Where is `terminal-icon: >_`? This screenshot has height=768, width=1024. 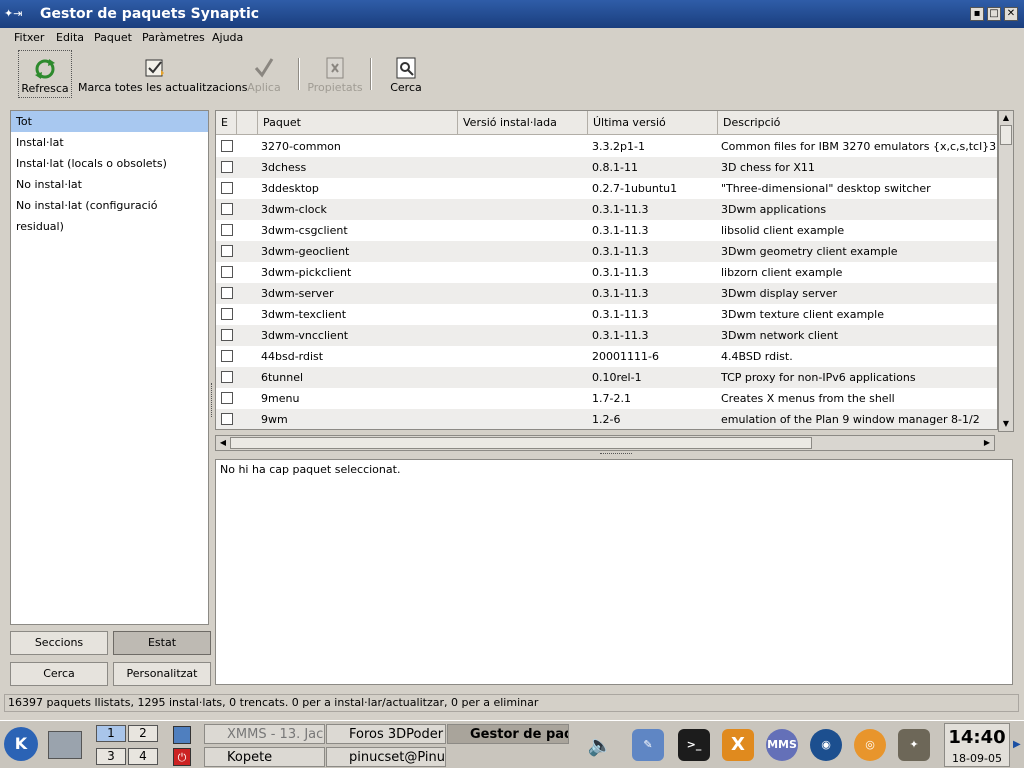 terminal-icon: >_ is located at coordinates (694, 745).